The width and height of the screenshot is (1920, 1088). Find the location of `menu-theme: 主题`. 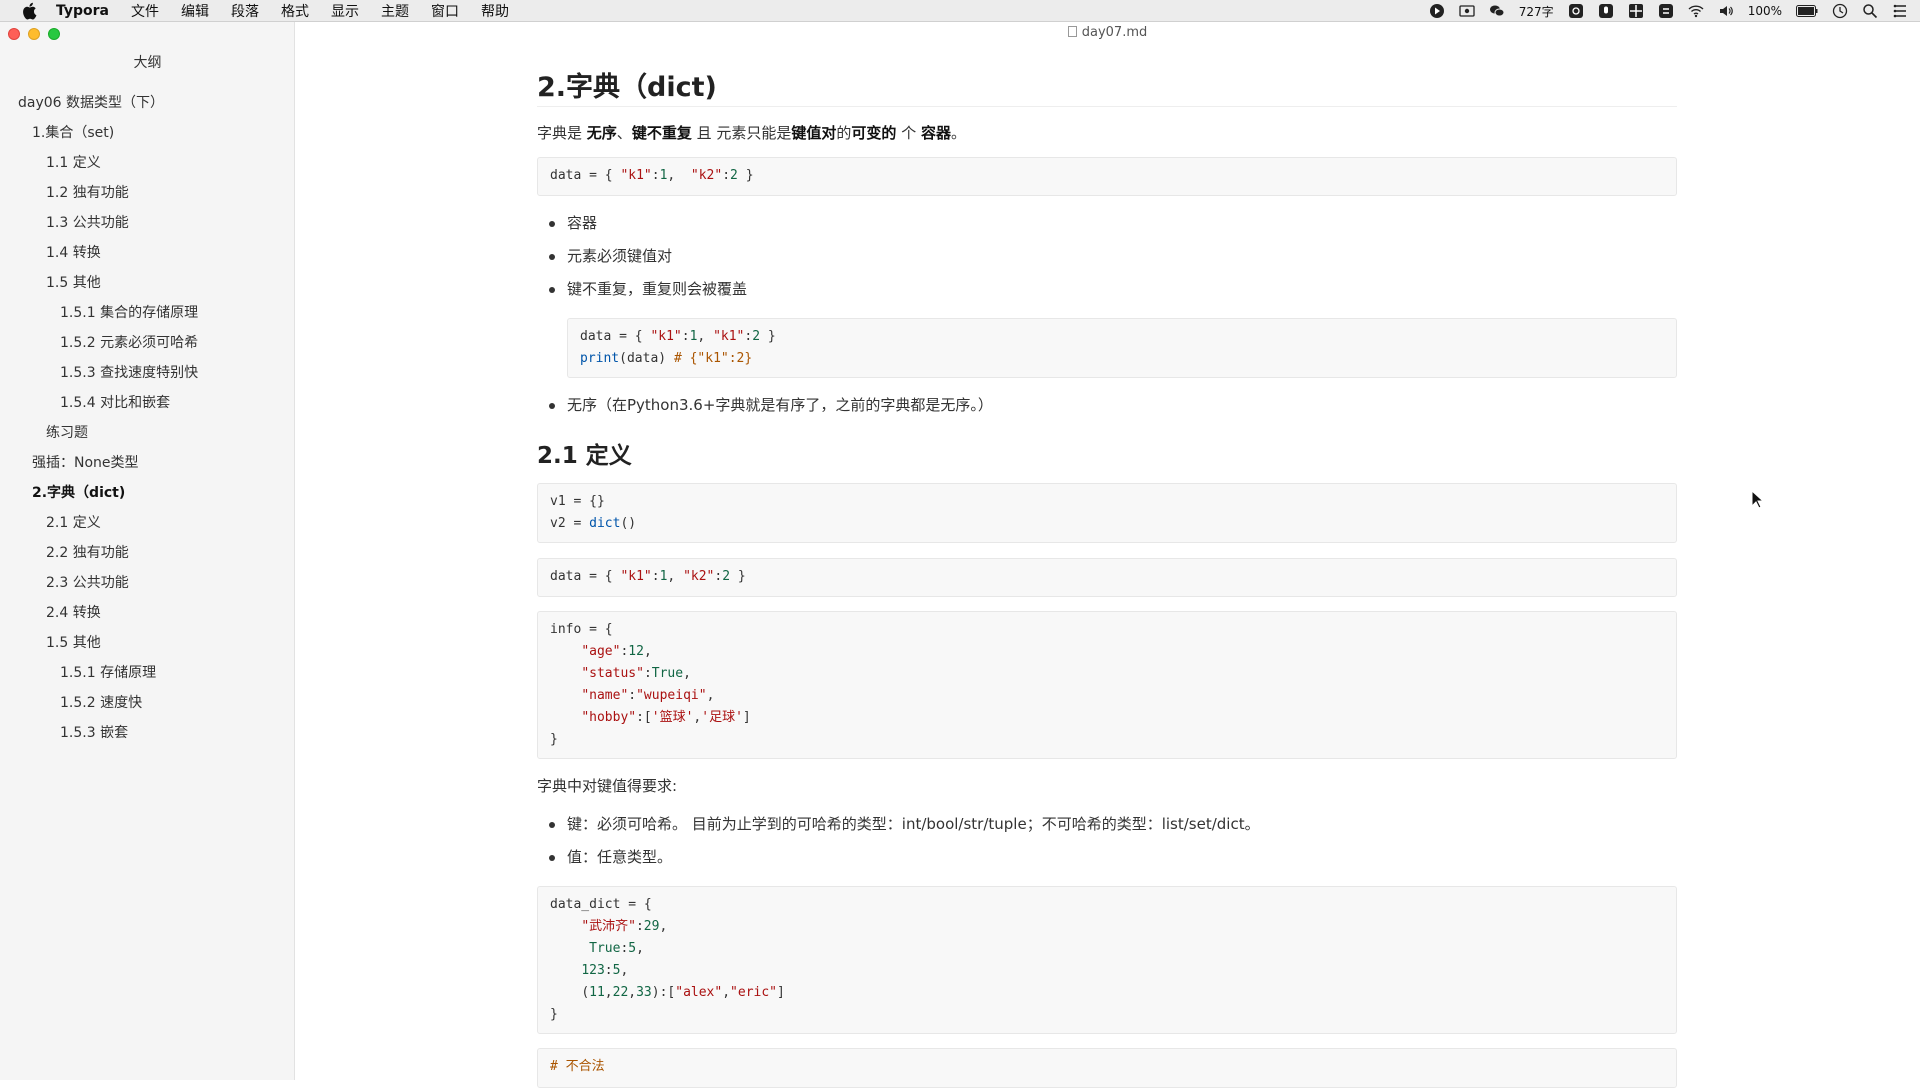

menu-theme: 主题 is located at coordinates (395, 11).